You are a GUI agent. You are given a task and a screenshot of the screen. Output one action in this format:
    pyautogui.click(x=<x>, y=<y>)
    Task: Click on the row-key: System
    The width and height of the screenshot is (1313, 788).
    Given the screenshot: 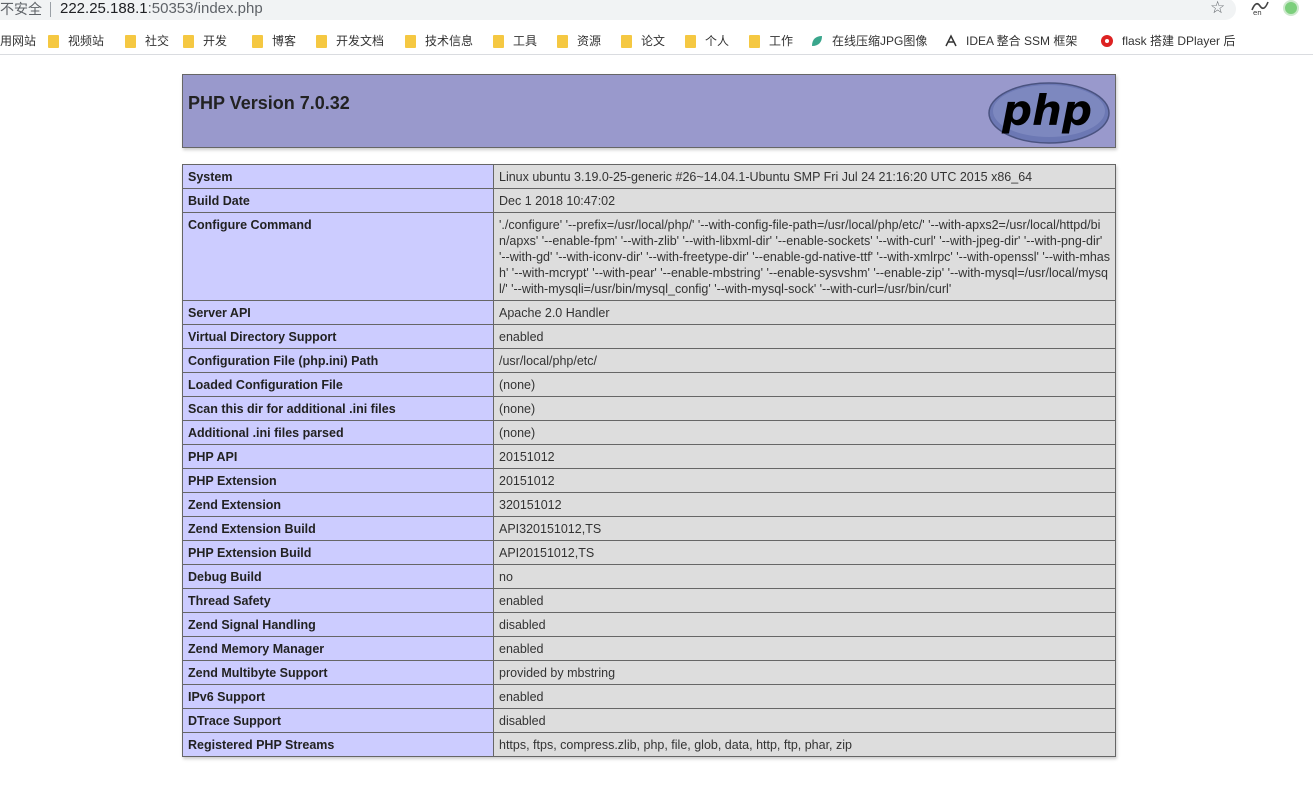 What is the action you would take?
    pyautogui.click(x=338, y=176)
    